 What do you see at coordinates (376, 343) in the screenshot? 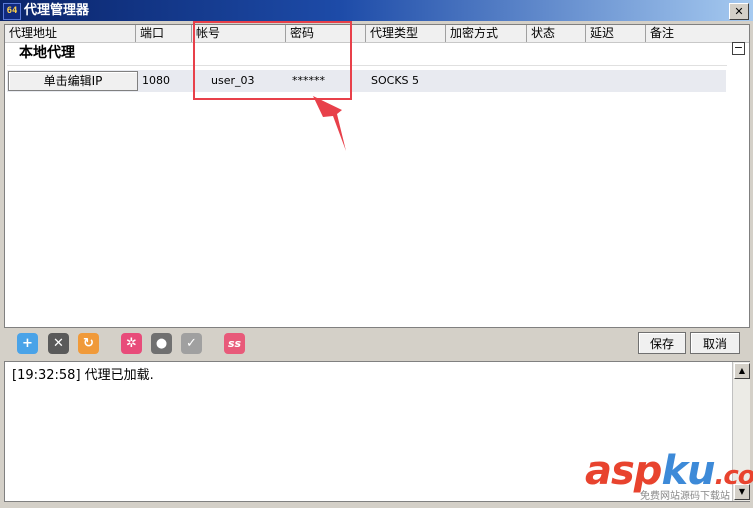
I see `toolbar: + ✕ ↻ ✲ ● ✓ ss 保存 取消` at bounding box center [376, 343].